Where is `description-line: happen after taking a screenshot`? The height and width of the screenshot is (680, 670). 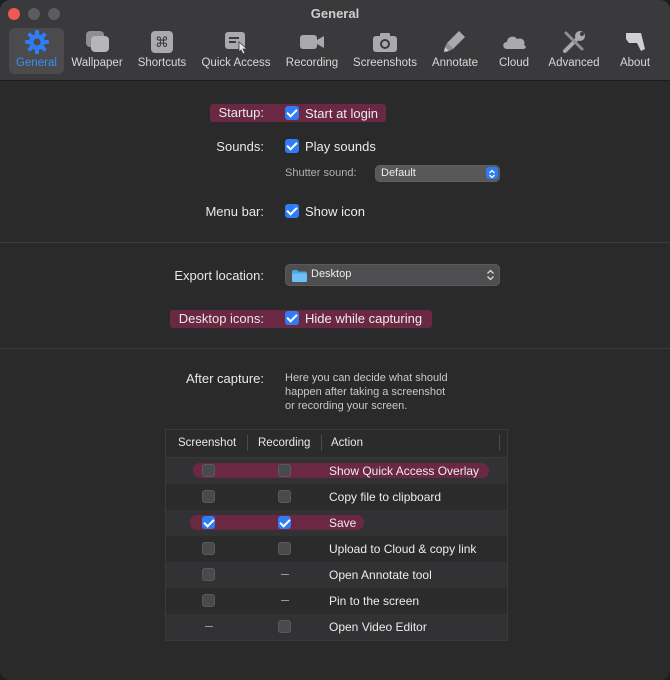
description-line: happen after taking a screenshot is located at coordinates (365, 392).